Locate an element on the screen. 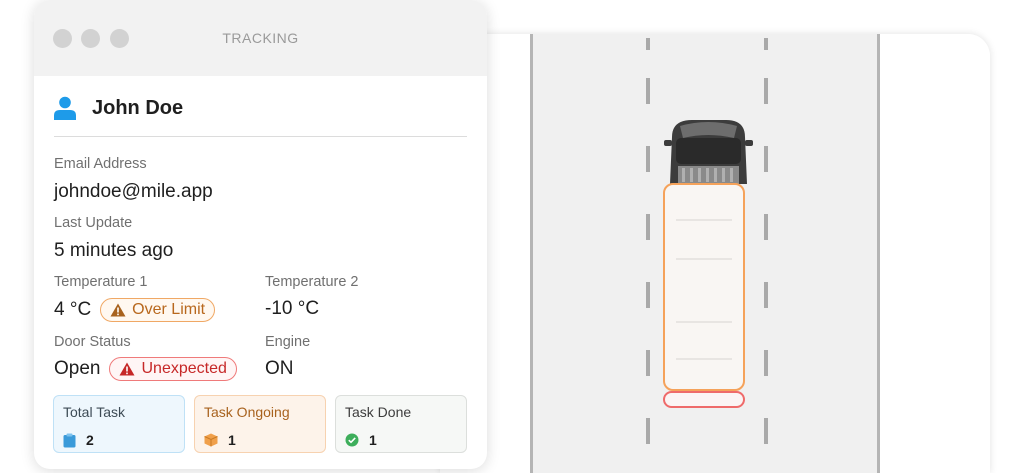  temperature-1-label: Temperature 1 is located at coordinates (101, 282).